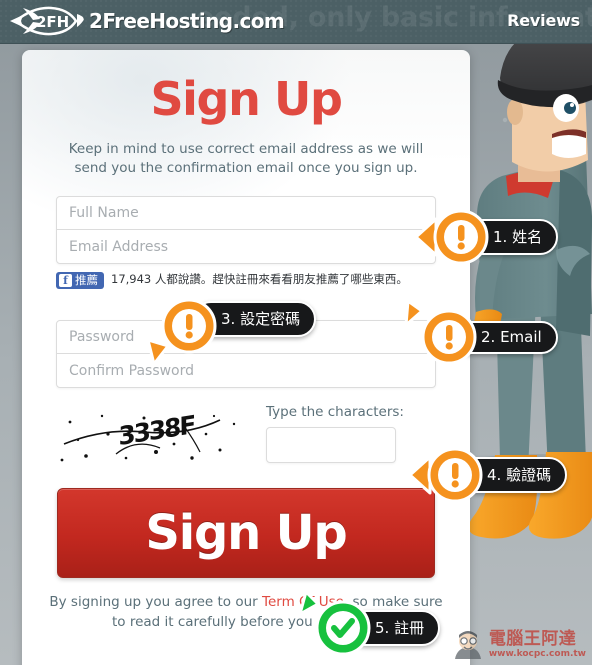 Image resolution: width=592 pixels, height=665 pixels. I want to click on callout-badge-captcha, so click(445, 475).